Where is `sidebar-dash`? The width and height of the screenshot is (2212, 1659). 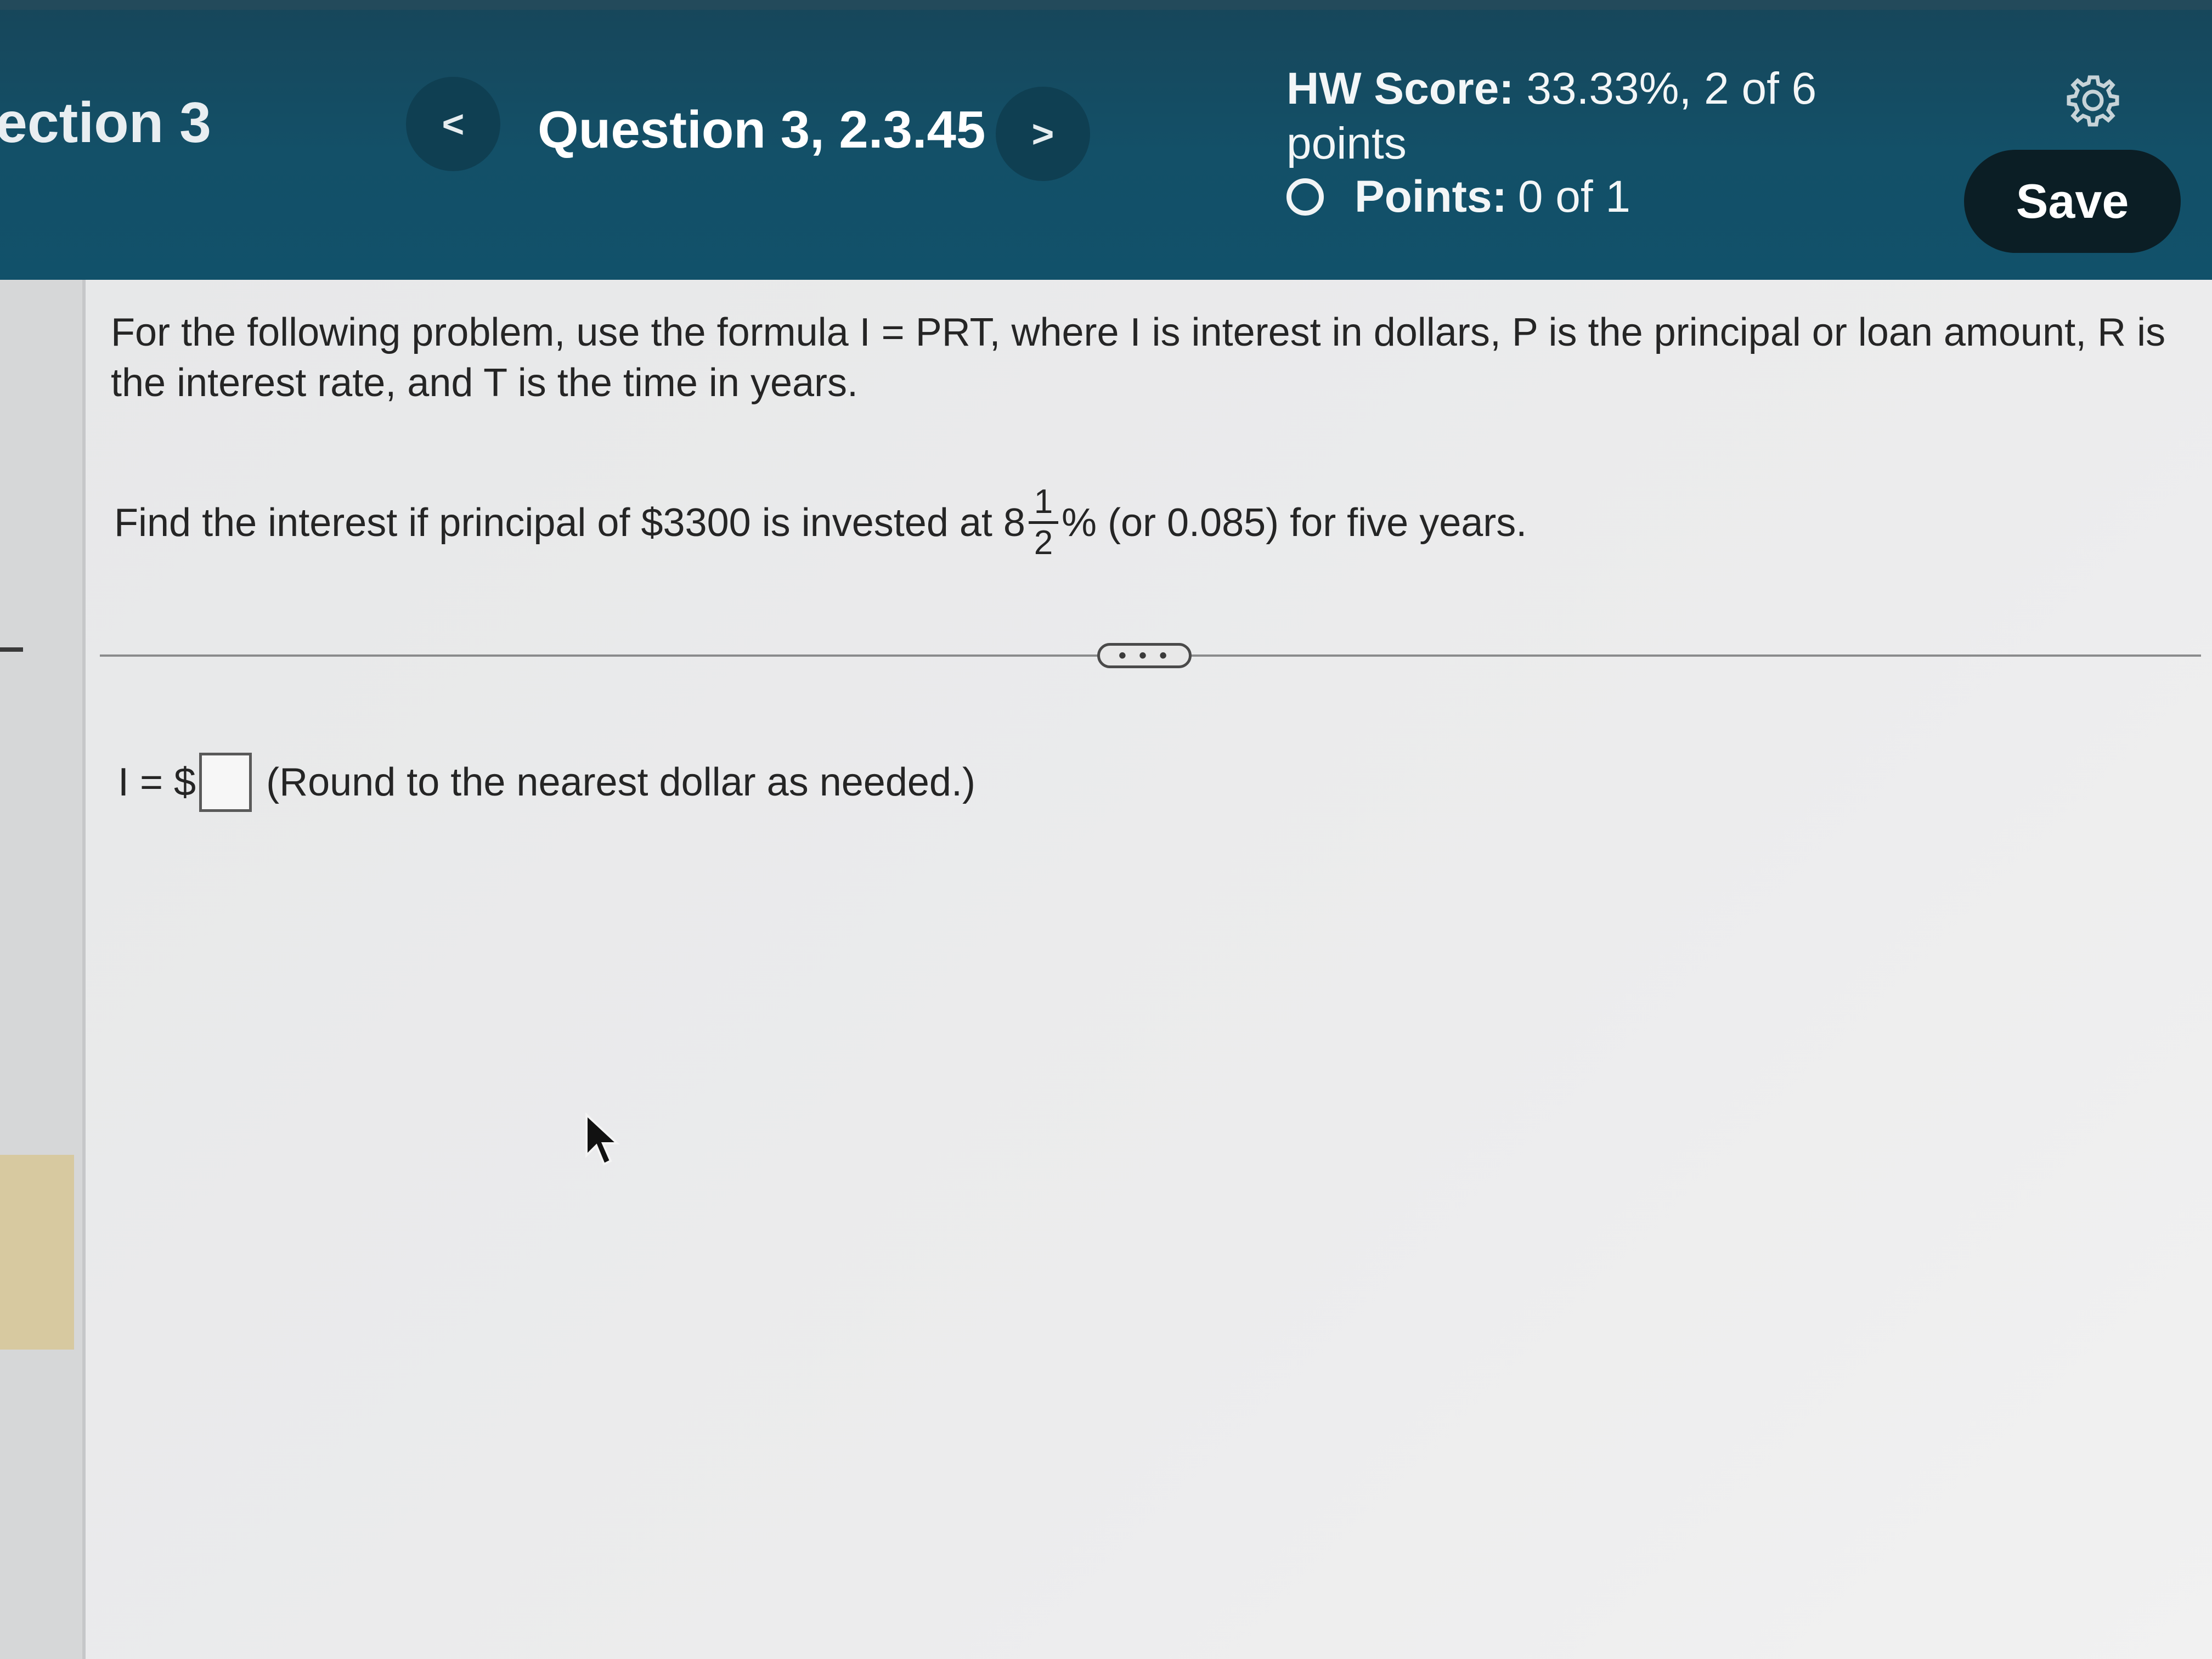 sidebar-dash is located at coordinates (11, 649).